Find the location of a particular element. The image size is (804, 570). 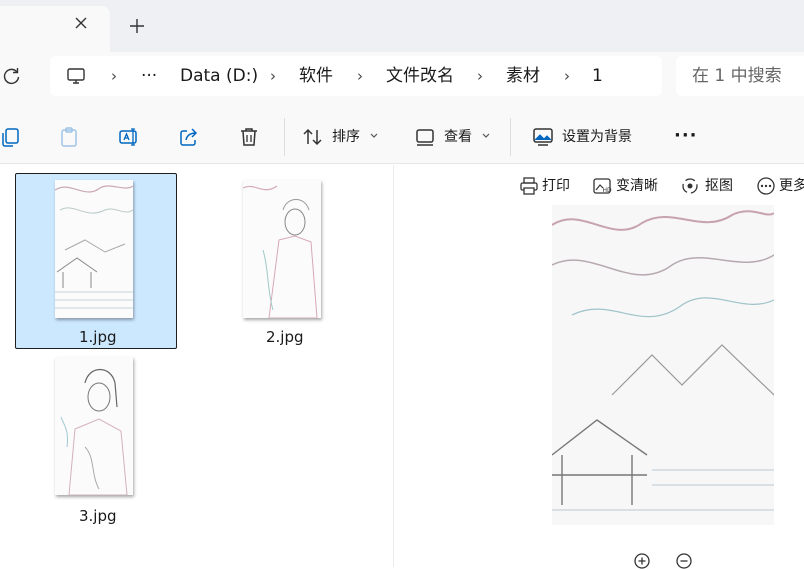

more-circle-icon is located at coordinates (766, 186).